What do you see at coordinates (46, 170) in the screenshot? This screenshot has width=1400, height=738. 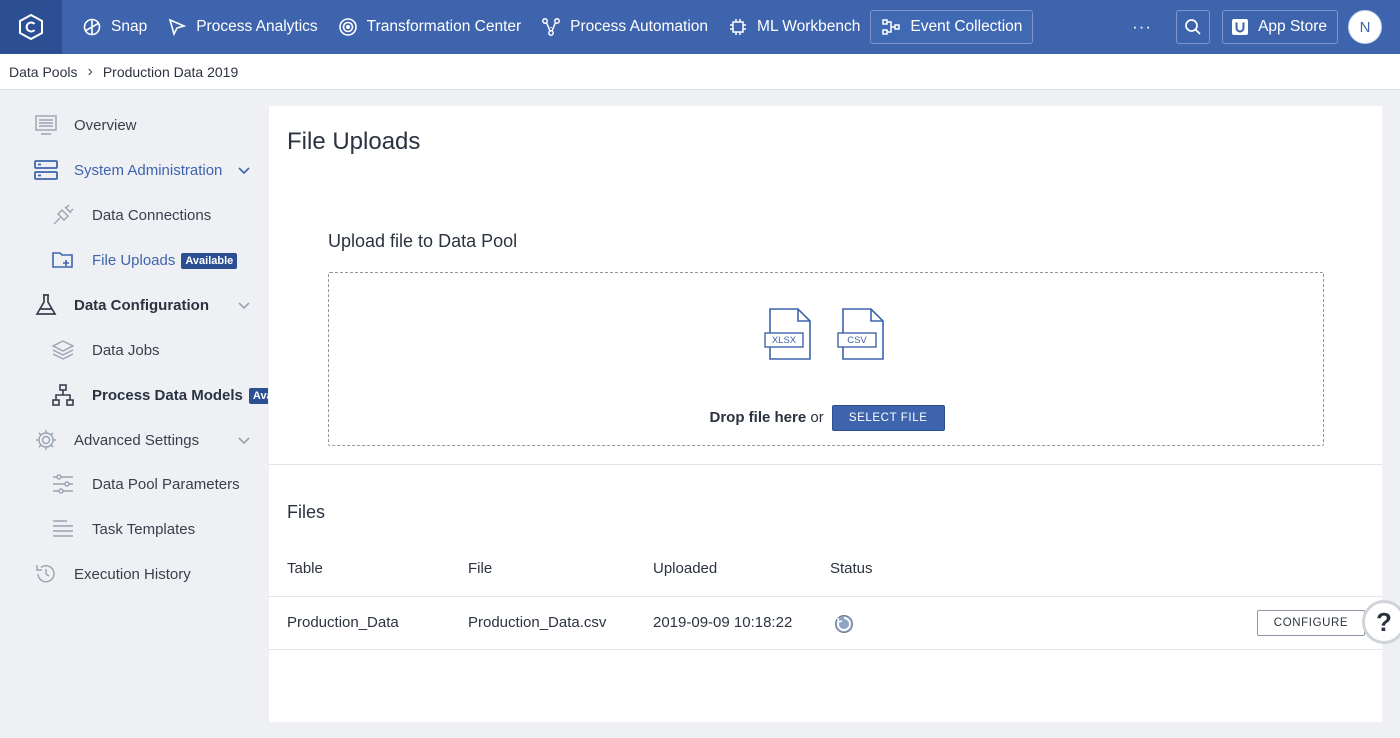 I see `server-icon` at bounding box center [46, 170].